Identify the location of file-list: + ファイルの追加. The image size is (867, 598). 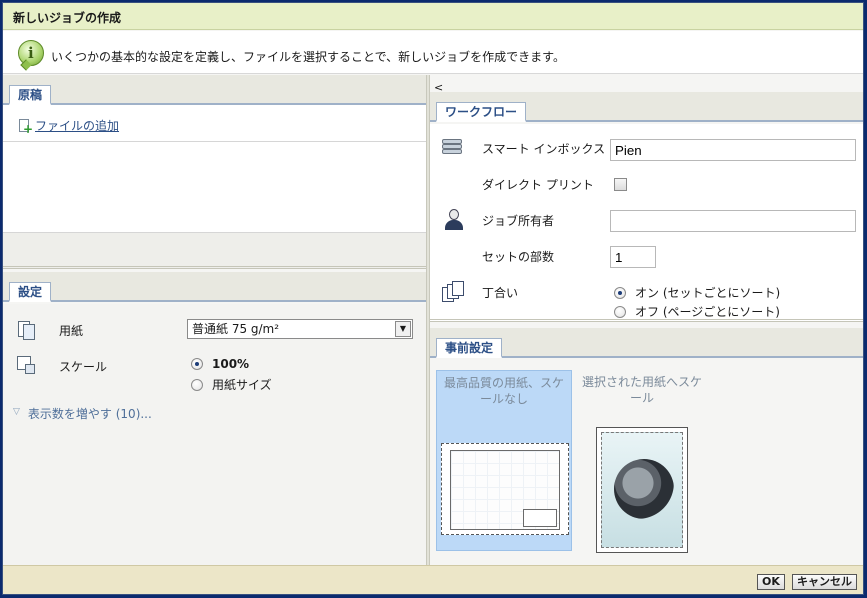
(214, 169).